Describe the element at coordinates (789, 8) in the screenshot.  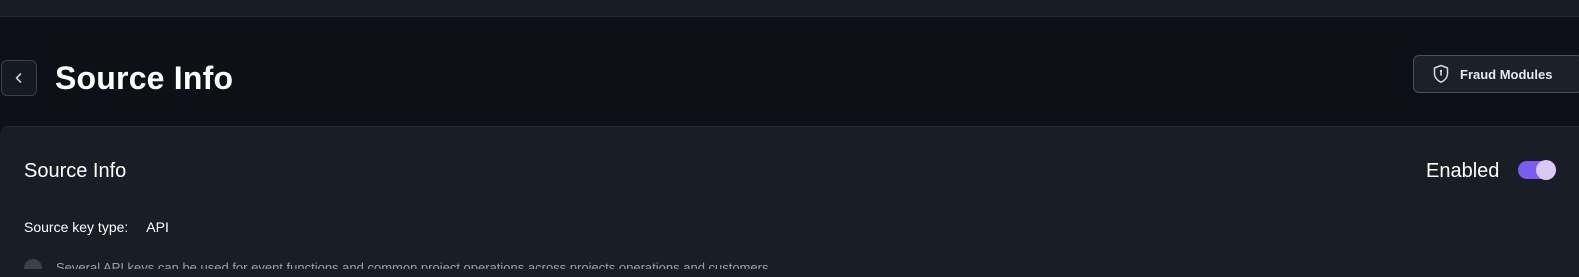
I see `top-bar` at that location.